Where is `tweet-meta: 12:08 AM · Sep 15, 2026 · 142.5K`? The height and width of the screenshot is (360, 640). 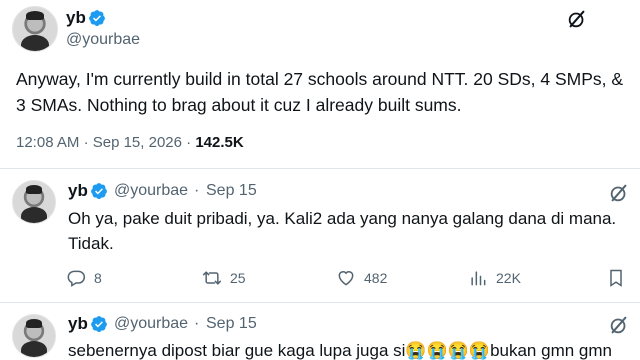 tweet-meta: 12:08 AM · Sep 15, 2026 · 142.5K is located at coordinates (130, 142).